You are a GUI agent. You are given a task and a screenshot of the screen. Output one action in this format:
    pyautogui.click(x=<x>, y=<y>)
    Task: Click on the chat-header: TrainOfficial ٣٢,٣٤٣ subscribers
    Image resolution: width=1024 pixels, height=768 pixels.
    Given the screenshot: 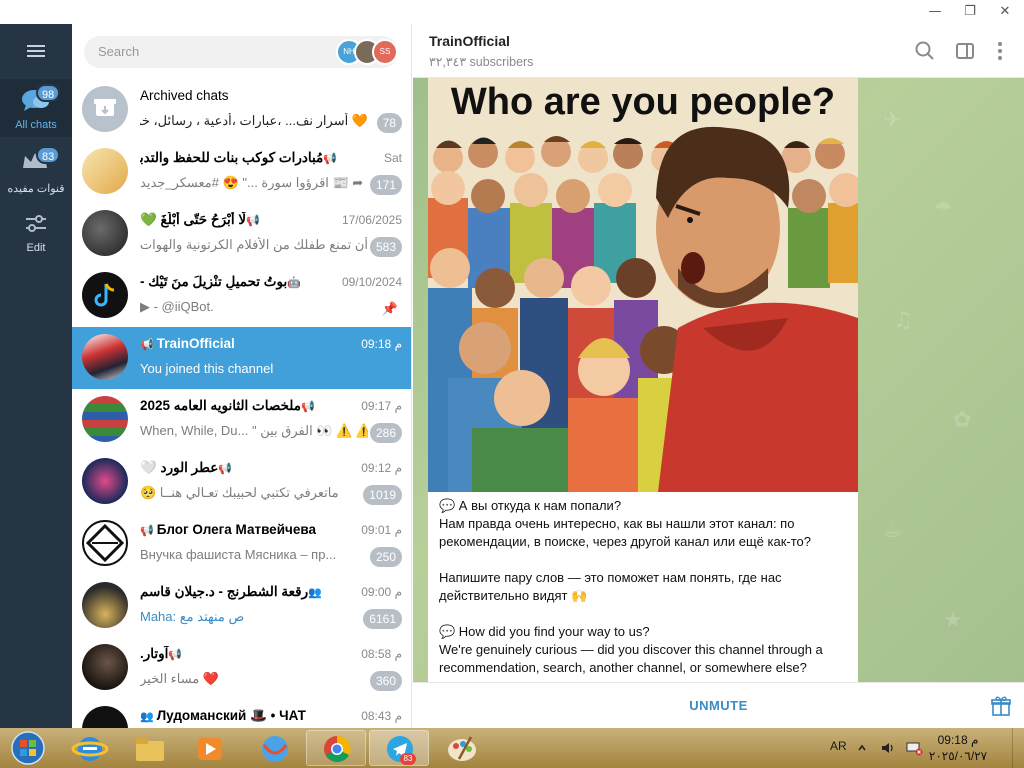 What is the action you would take?
    pyautogui.click(x=718, y=51)
    